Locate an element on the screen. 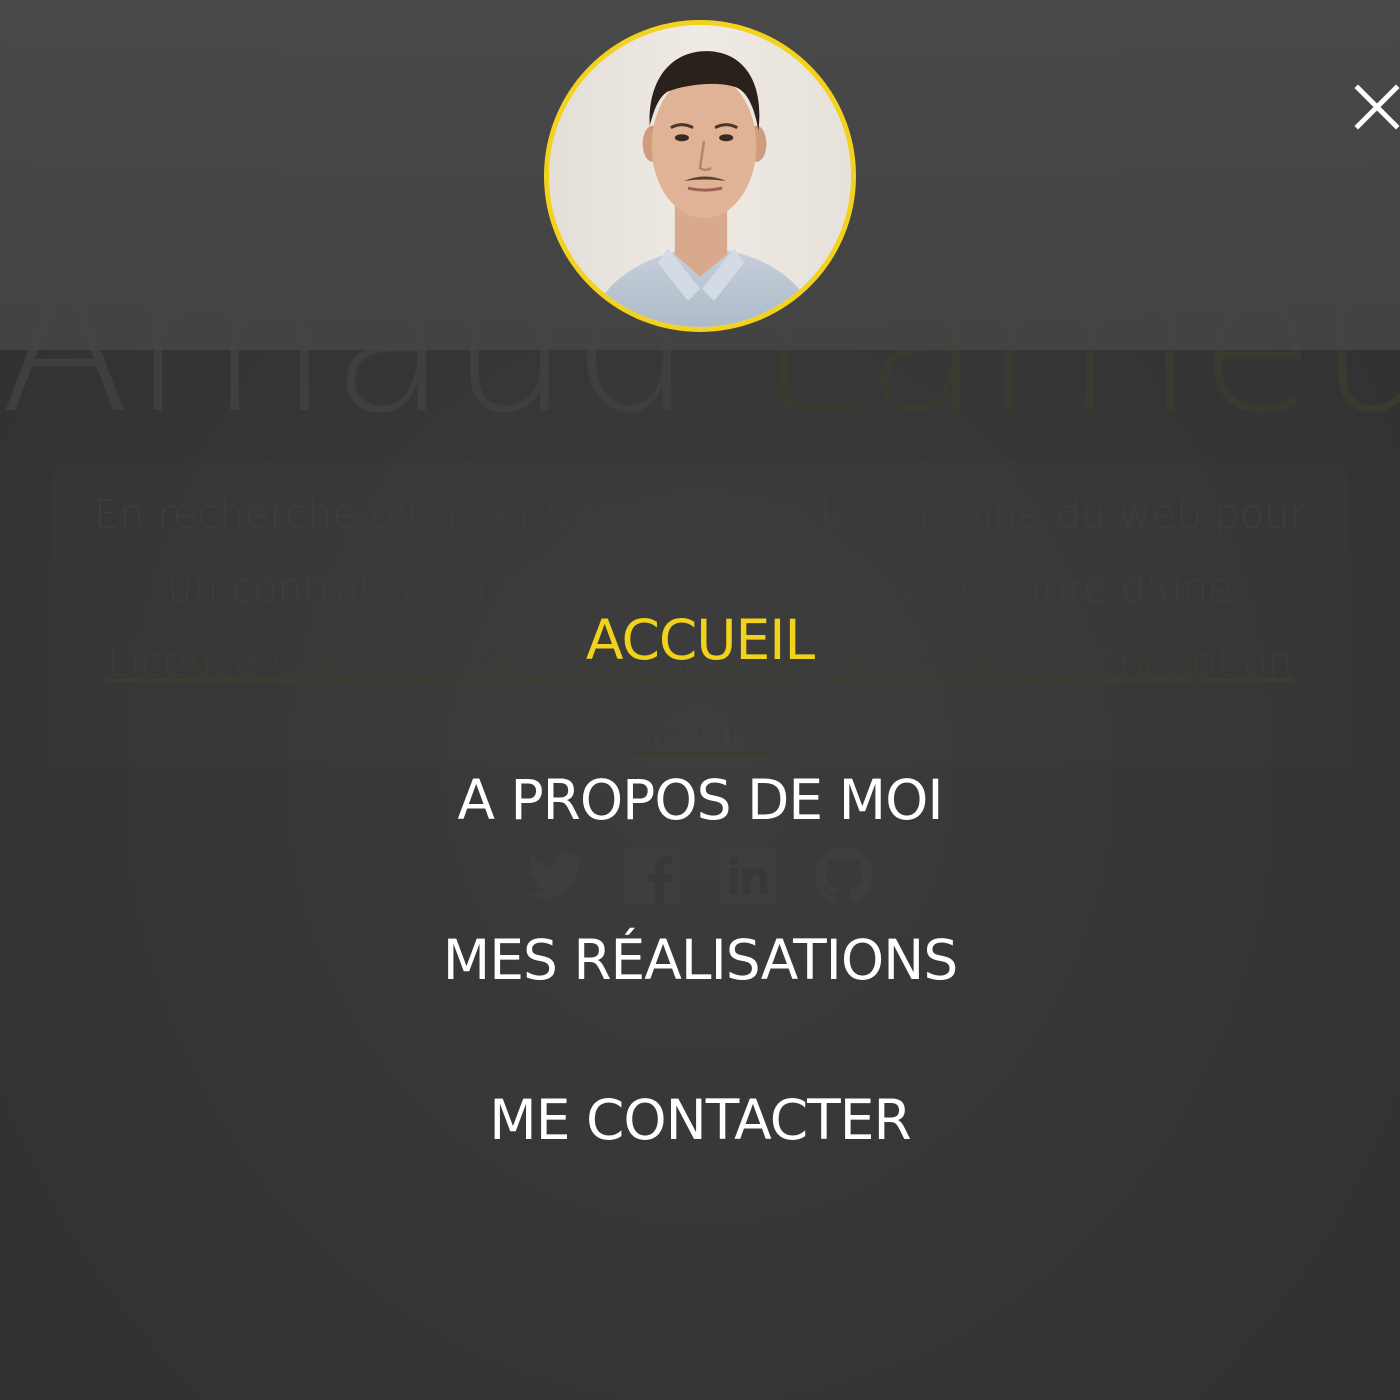 Image resolution: width=1400 pixels, height=1400 pixels. nav-link-realisations: MES RÉALISATIONS is located at coordinates (701, 960).